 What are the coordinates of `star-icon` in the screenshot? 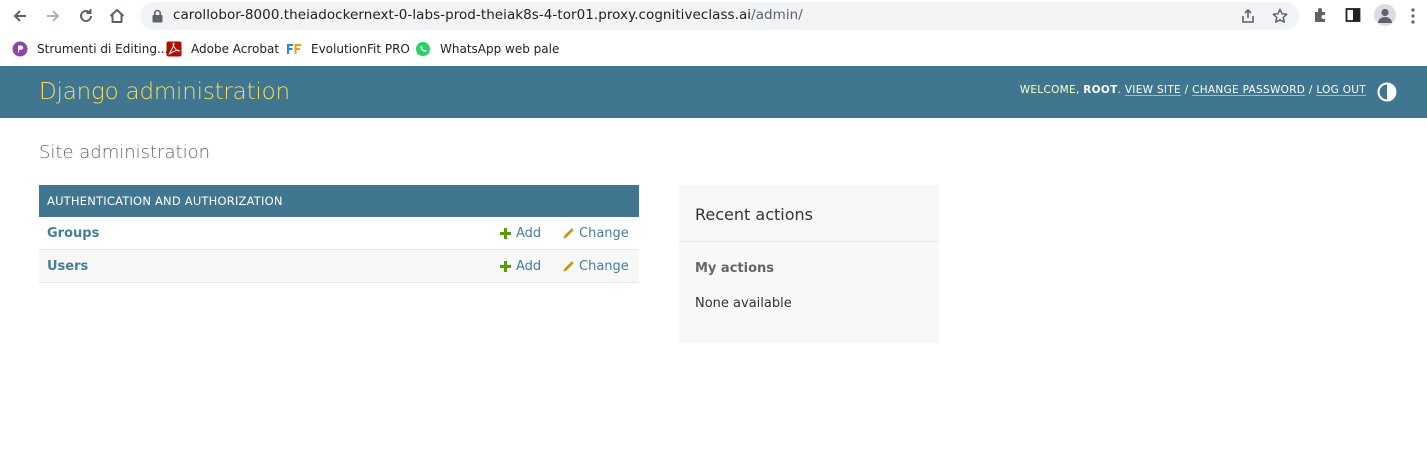 It's located at (1280, 16).